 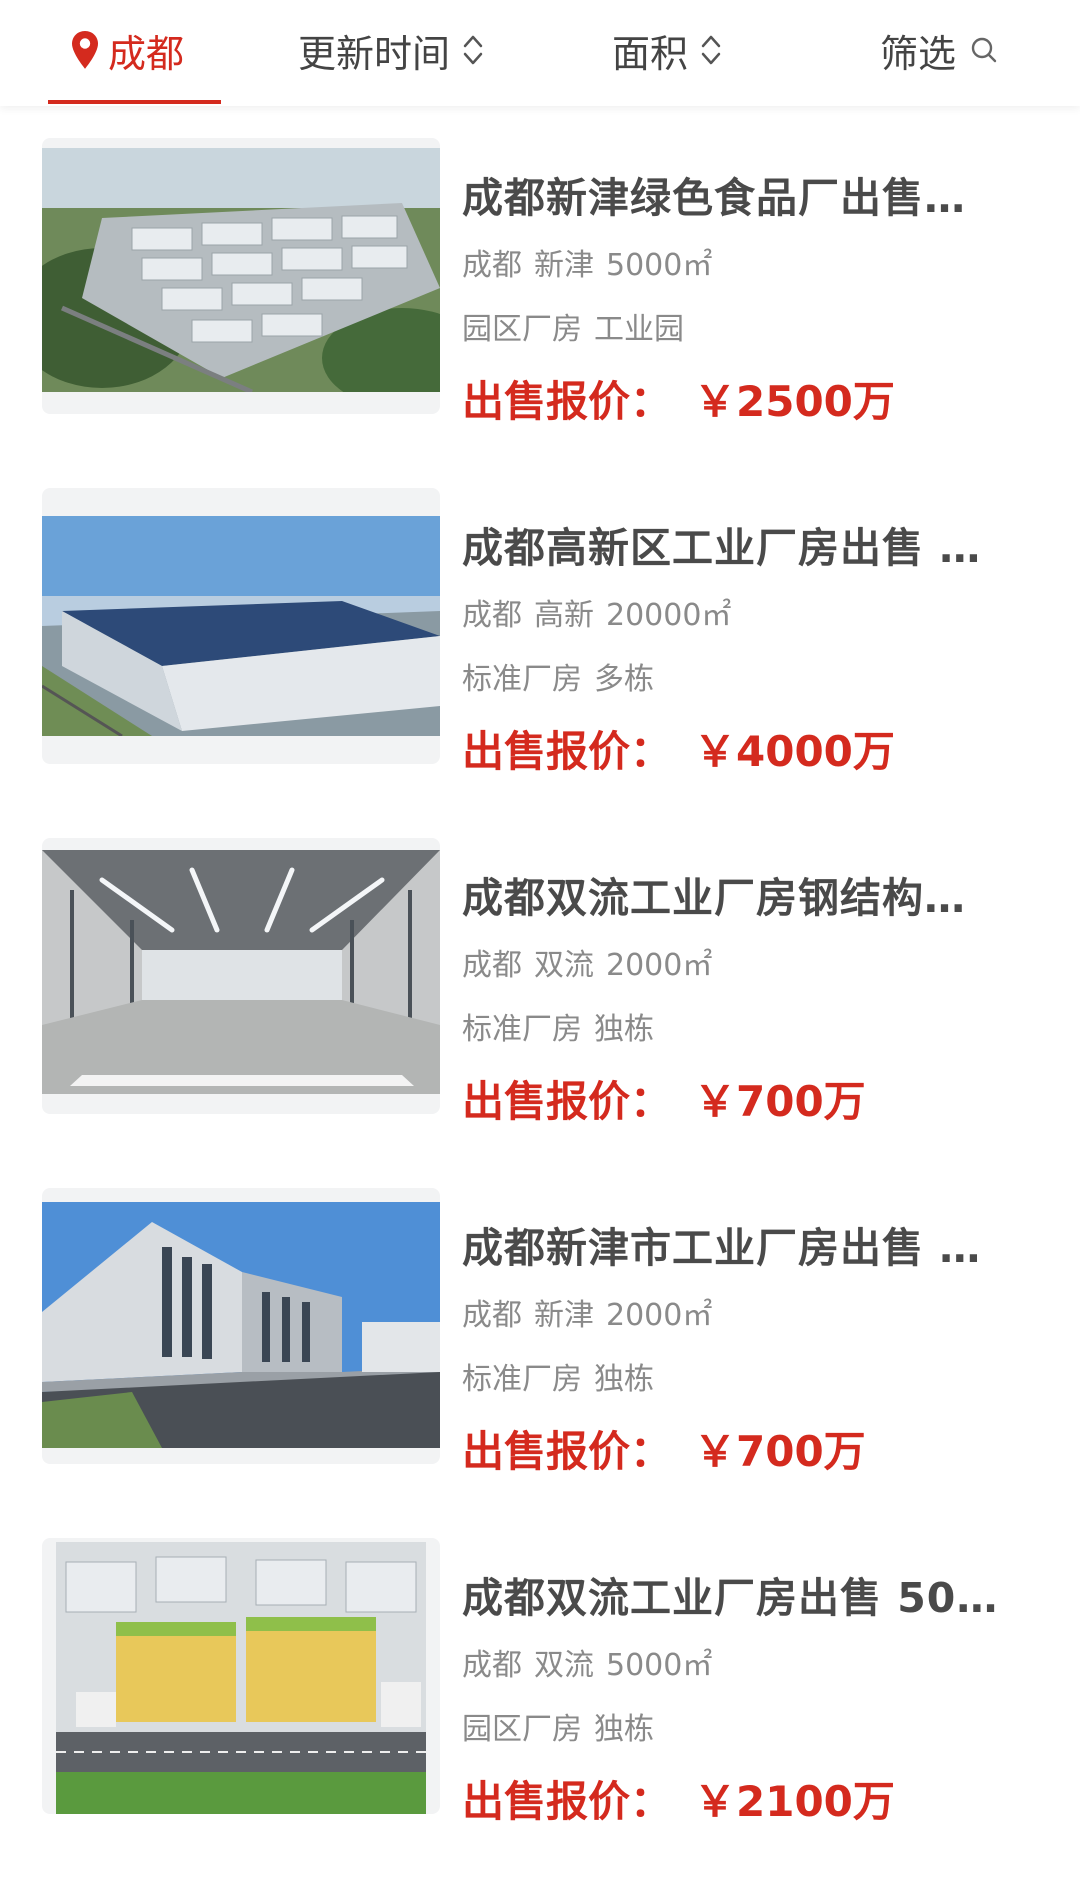 I want to click on sort-time-label: 更新时间, so click(x=374, y=53).